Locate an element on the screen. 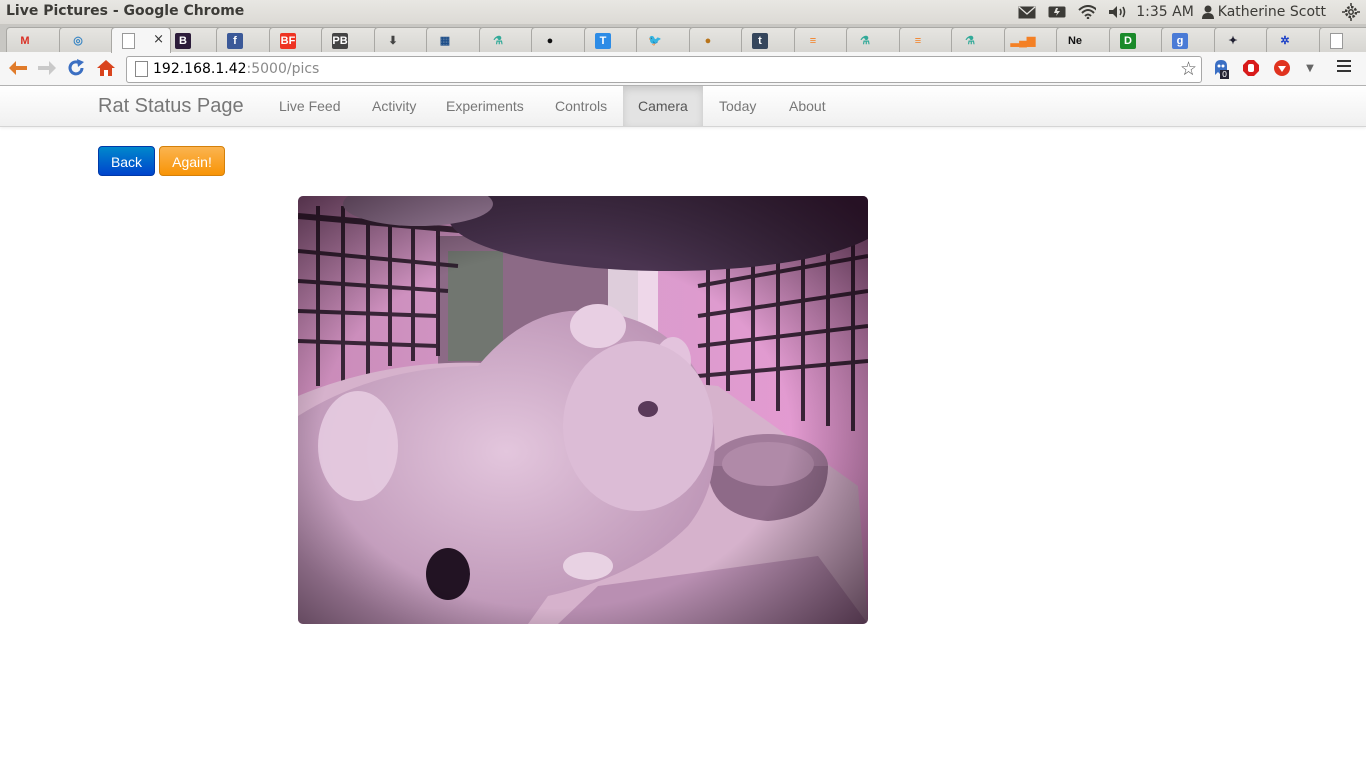  tab-github: ● is located at coordinates (560, 40).